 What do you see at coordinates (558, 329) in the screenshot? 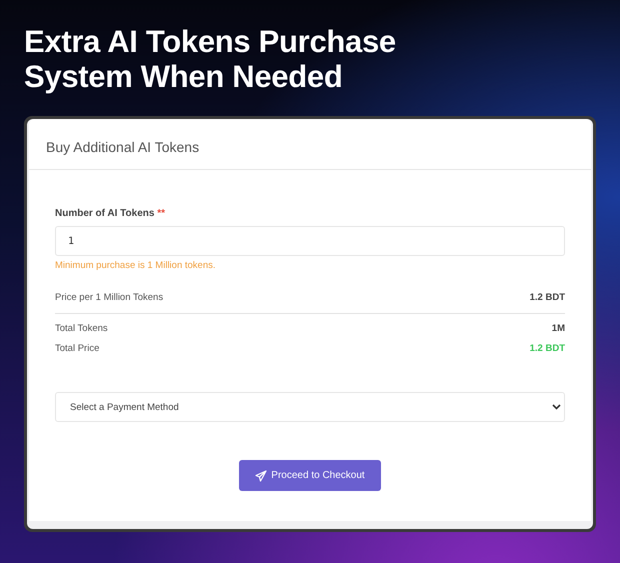
I see `summary-value: 1M` at bounding box center [558, 329].